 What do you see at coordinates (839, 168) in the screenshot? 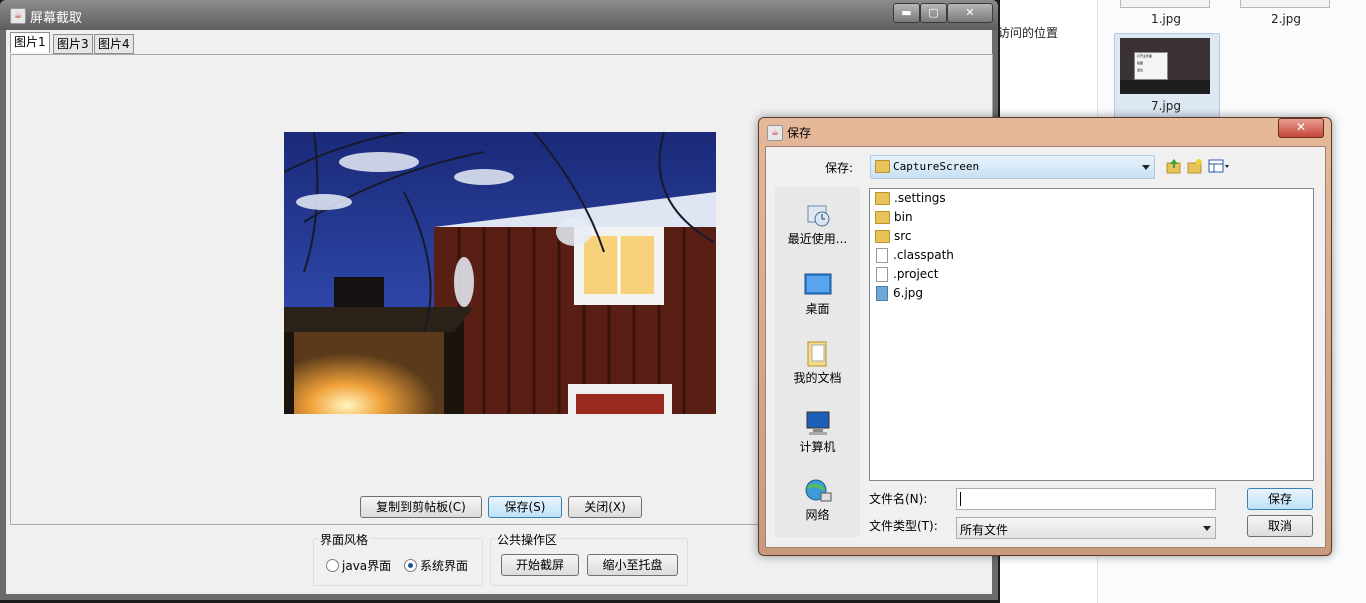
I see `save-in-label: 保存:` at bounding box center [839, 168].